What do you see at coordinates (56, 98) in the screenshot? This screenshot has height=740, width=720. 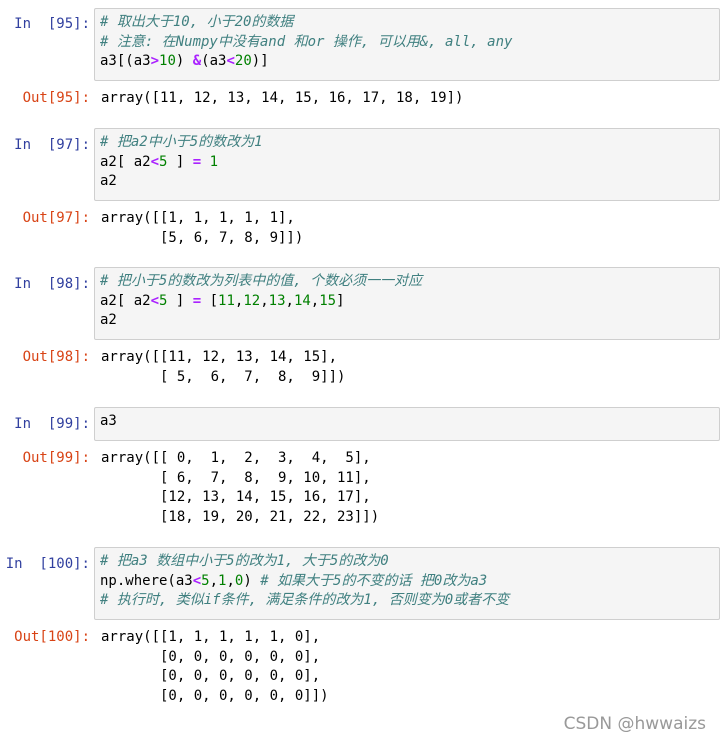 I see `output-prompt: Out[95]:` at bounding box center [56, 98].